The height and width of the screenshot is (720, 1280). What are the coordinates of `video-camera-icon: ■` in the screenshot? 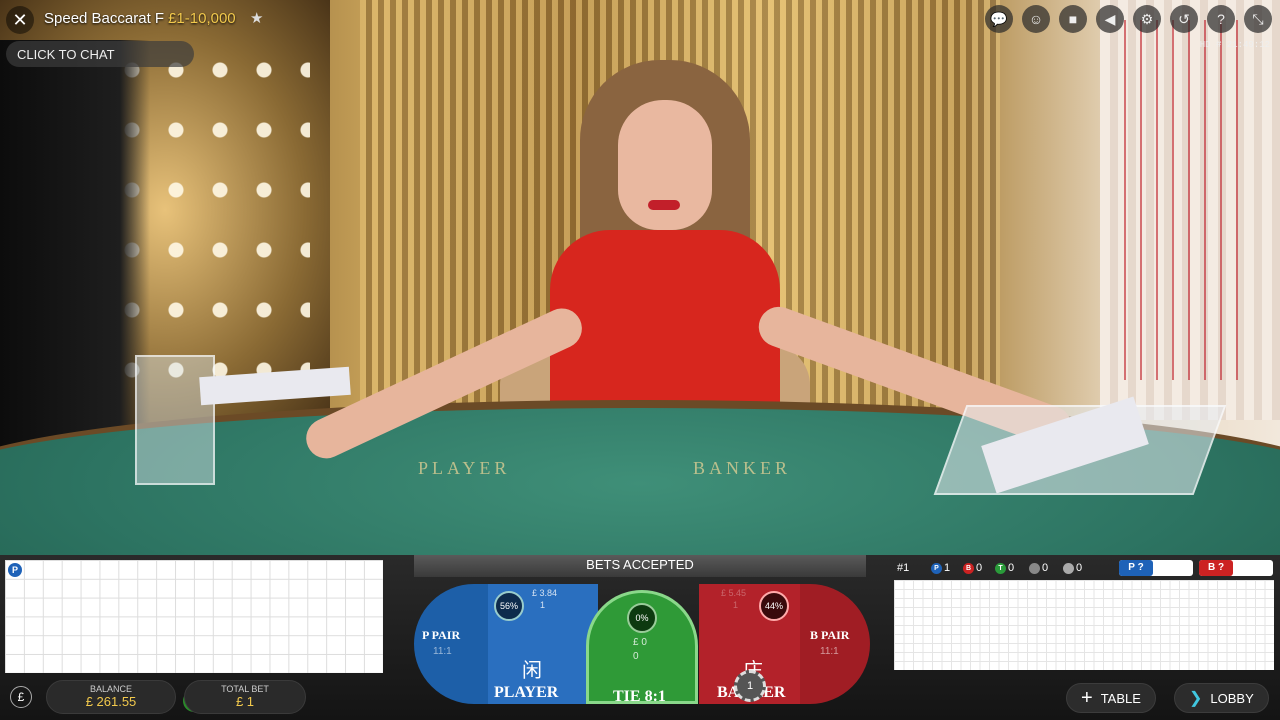 It's located at (1073, 19).